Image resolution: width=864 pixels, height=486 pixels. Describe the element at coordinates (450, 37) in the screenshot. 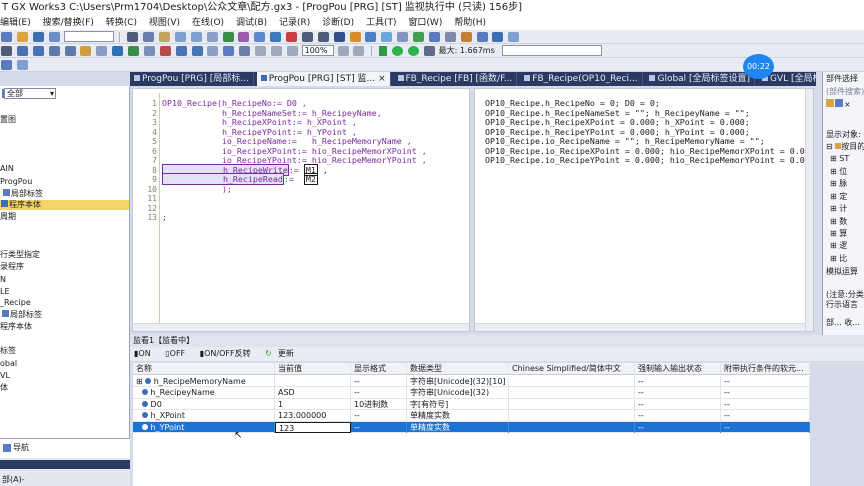

I see `print-icon` at that location.